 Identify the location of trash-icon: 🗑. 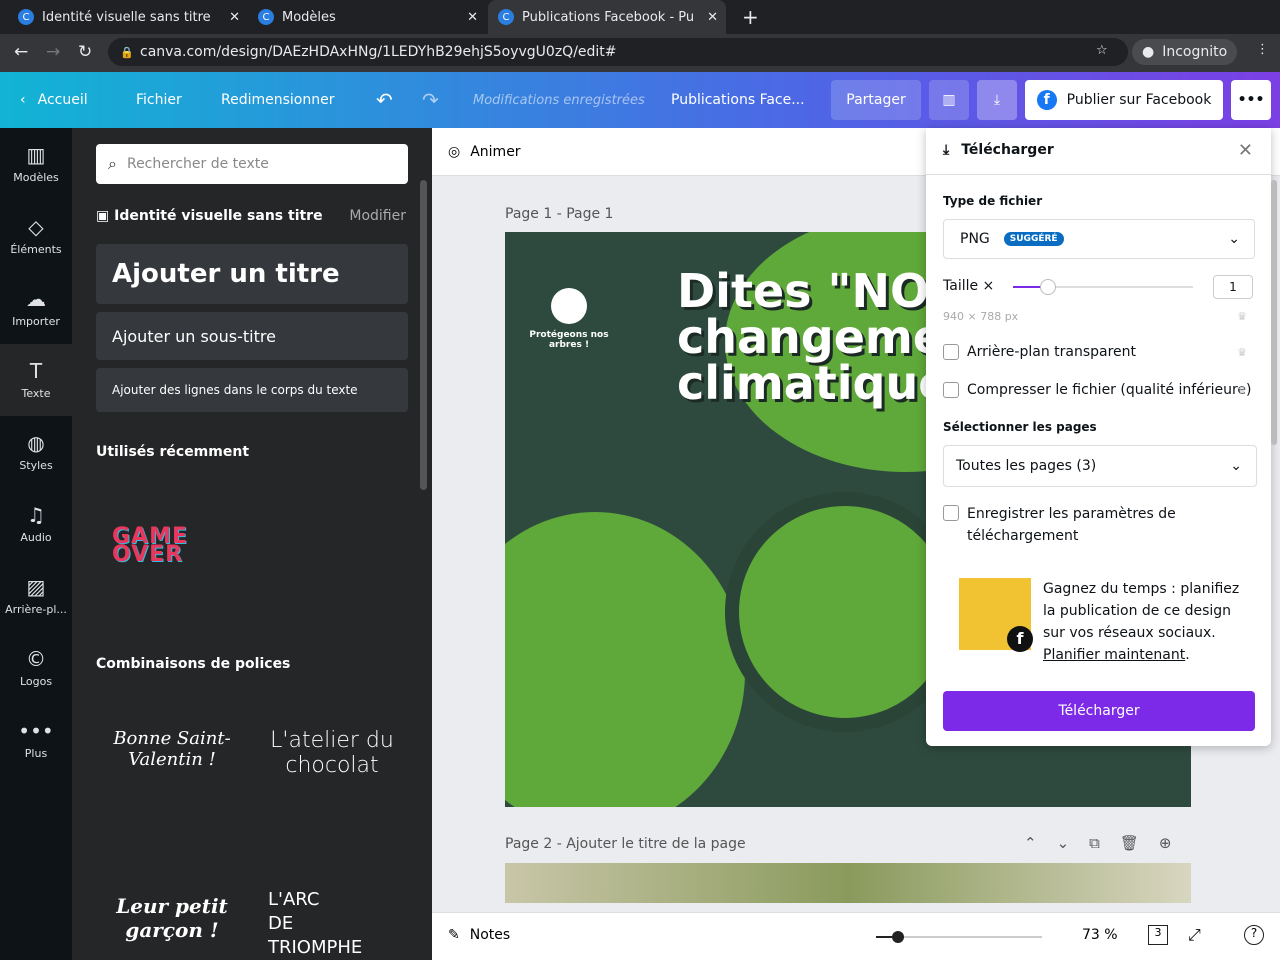
(1129, 843).